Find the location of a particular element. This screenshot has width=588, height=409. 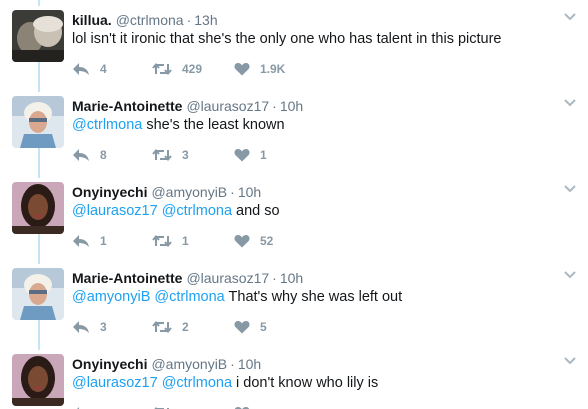

retweet-button: 429 is located at coordinates (177, 69).